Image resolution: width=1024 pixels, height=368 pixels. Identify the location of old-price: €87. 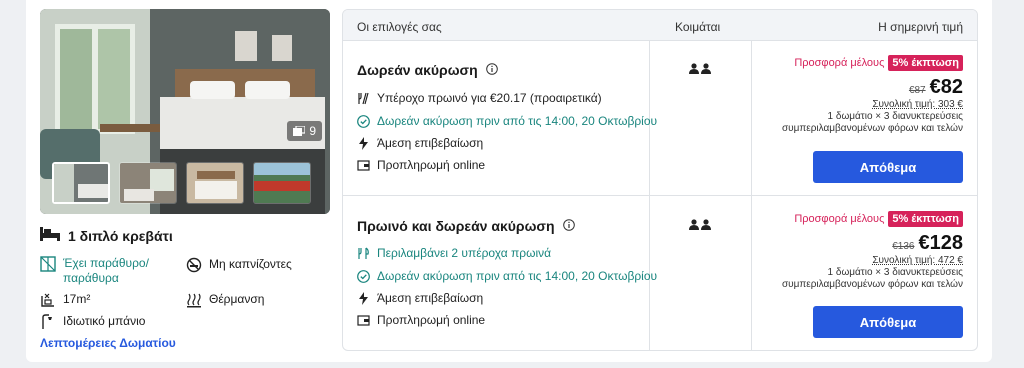
(917, 90).